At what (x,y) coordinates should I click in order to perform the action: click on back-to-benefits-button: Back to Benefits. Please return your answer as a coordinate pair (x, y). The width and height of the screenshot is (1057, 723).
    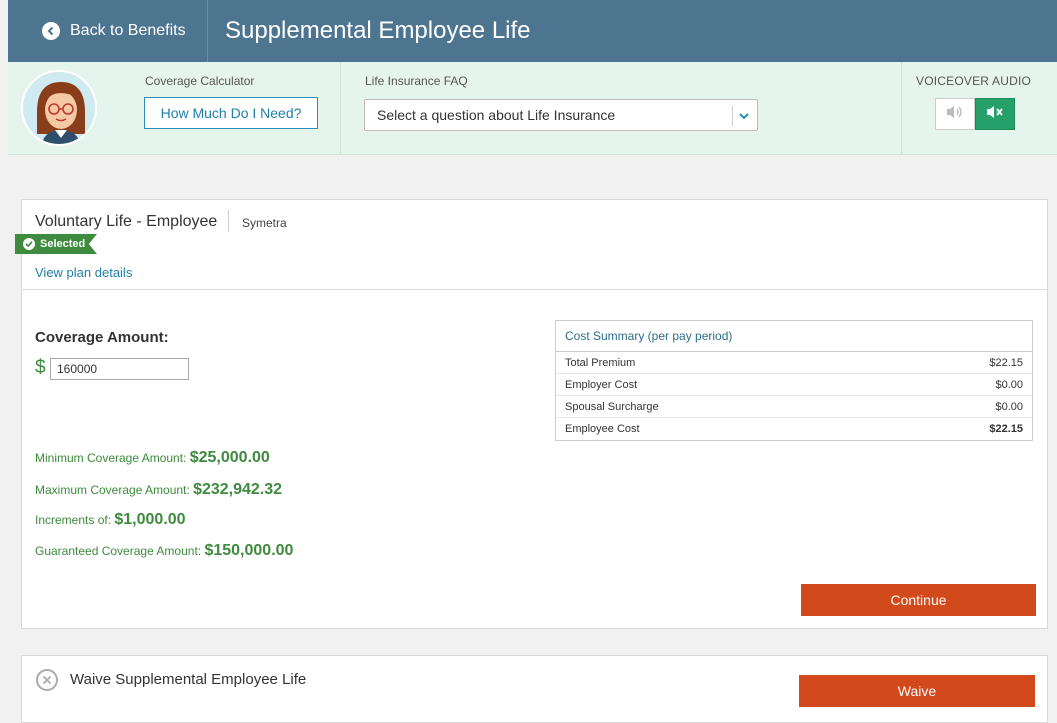
    Looking at the image, I should click on (108, 31).